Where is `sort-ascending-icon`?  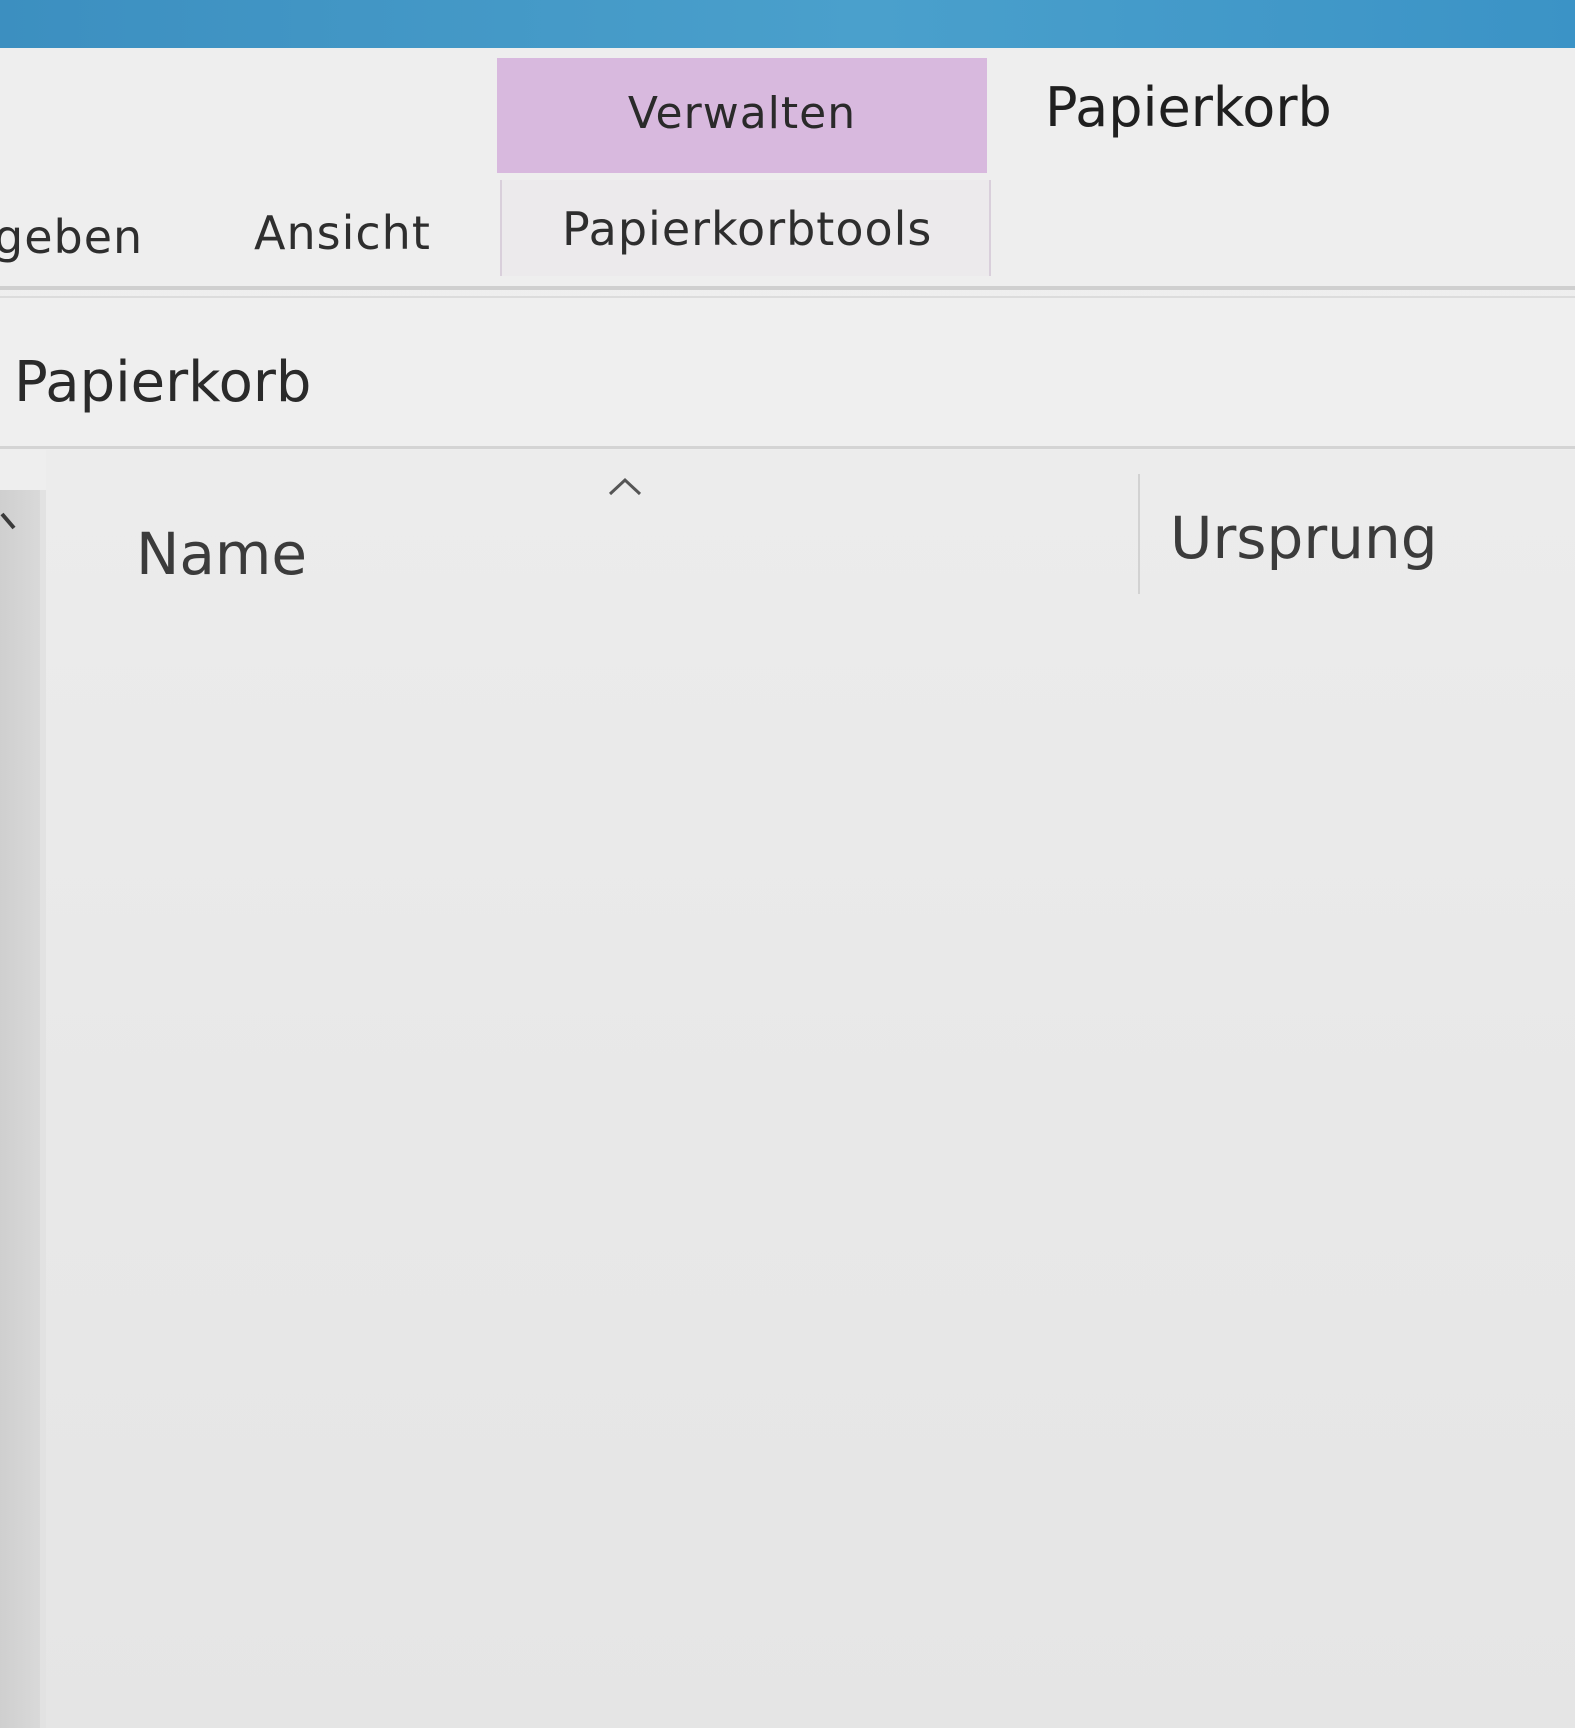
sort-ascending-icon is located at coordinates (625, 485).